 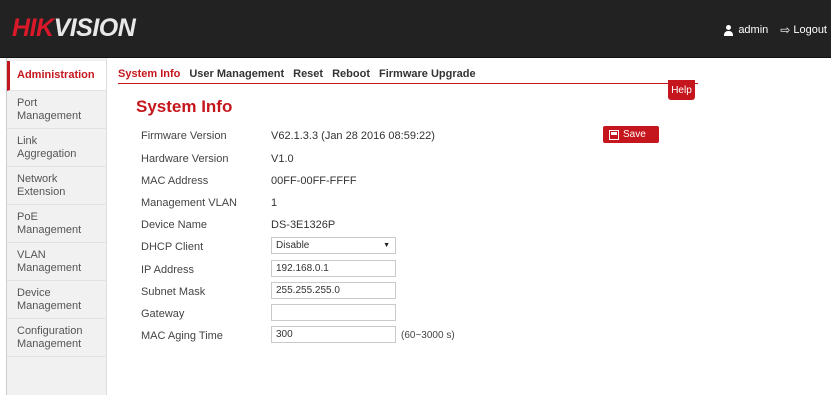 I want to click on mac-aging-time-input: 300, so click(x=333, y=334).